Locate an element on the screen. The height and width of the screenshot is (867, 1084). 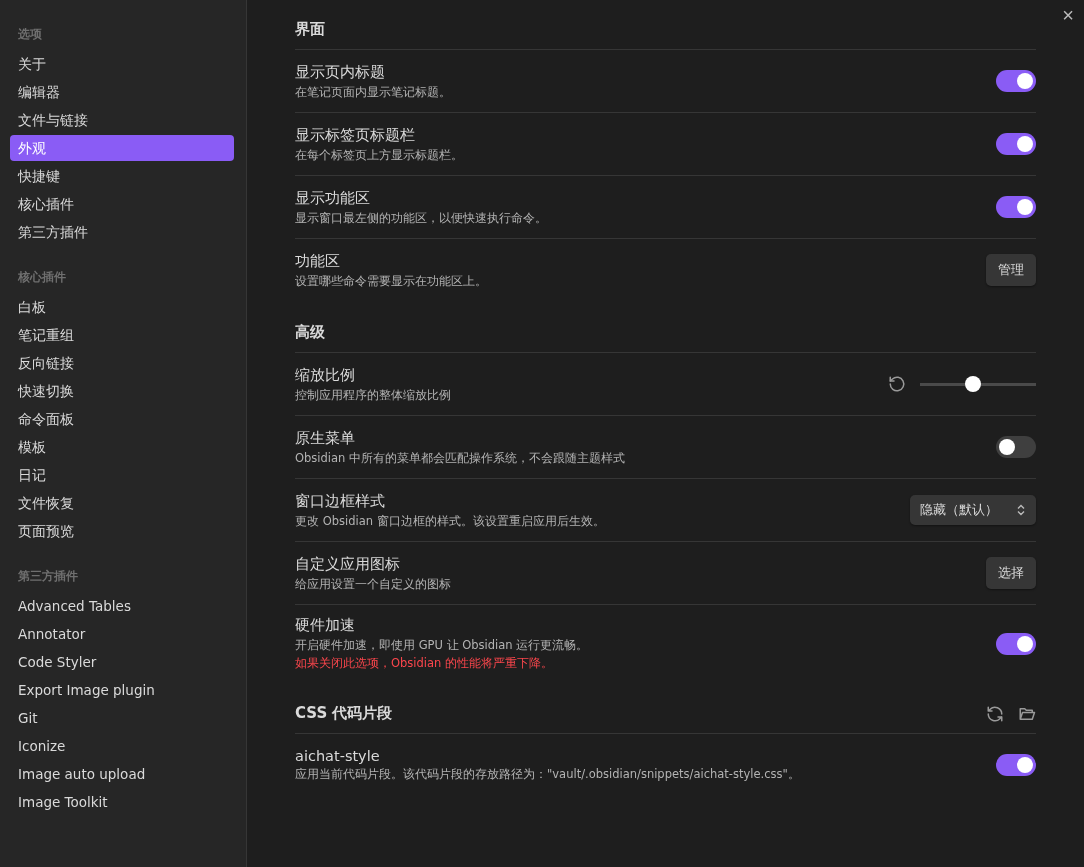
close-button: × is located at coordinates (1068, 15).